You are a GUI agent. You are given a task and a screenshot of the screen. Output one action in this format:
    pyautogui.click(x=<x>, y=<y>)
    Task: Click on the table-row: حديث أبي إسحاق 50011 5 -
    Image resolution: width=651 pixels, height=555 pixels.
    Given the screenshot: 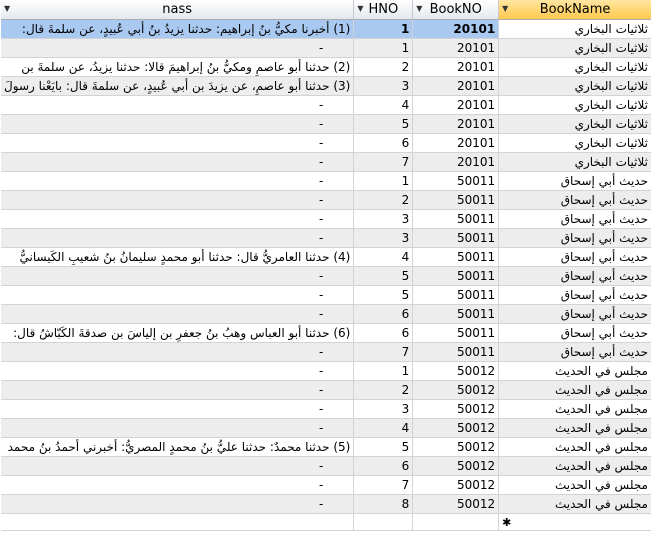 What is the action you would take?
    pyautogui.click(x=326, y=295)
    